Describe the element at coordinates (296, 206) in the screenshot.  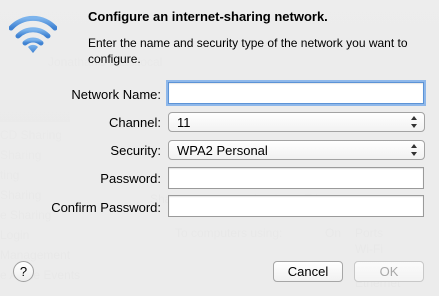
I see `confirm-password-input` at that location.